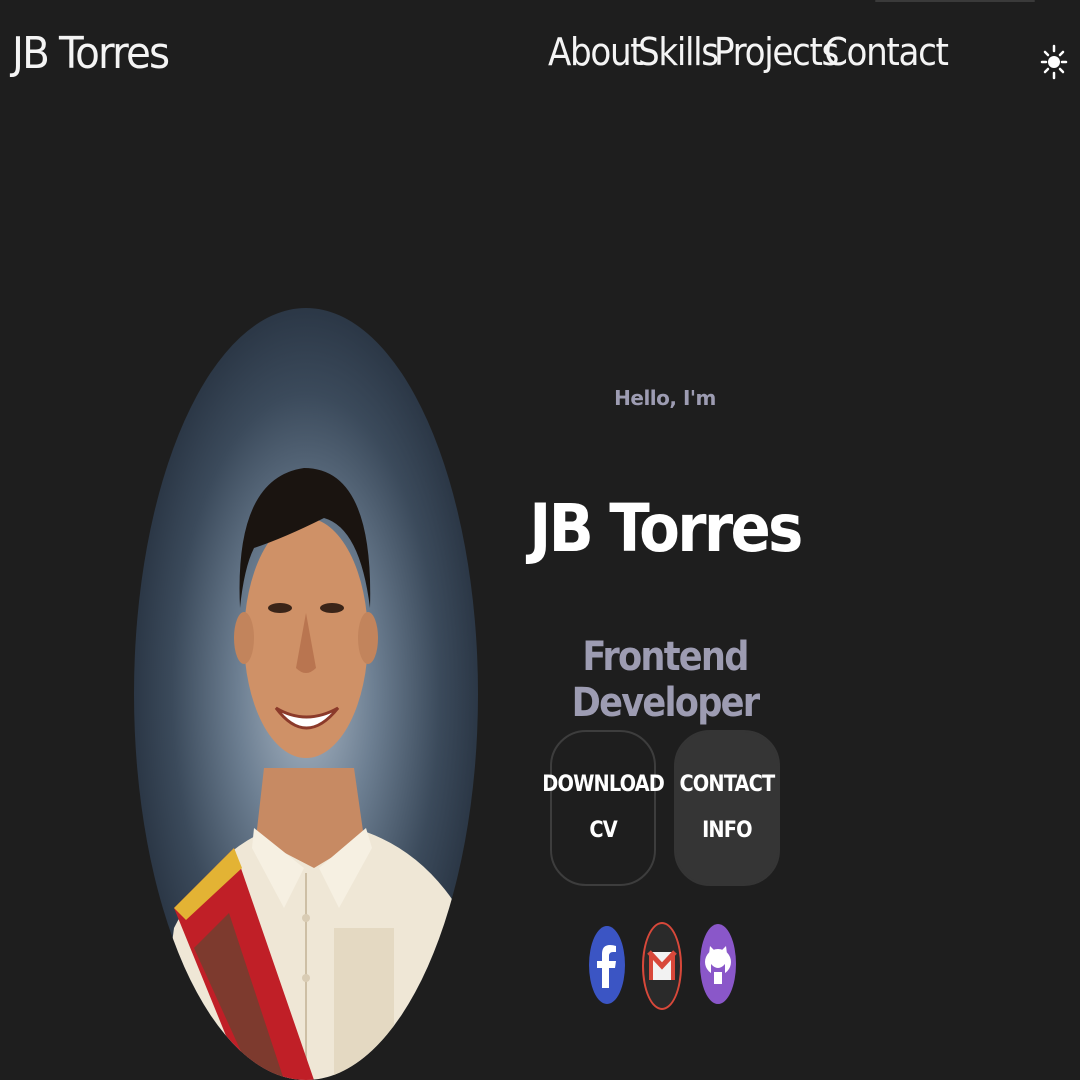 This screenshot has height=1080, width=1080. Describe the element at coordinates (886, 52) in the screenshot. I see `nav-link-contact: Contact` at that location.